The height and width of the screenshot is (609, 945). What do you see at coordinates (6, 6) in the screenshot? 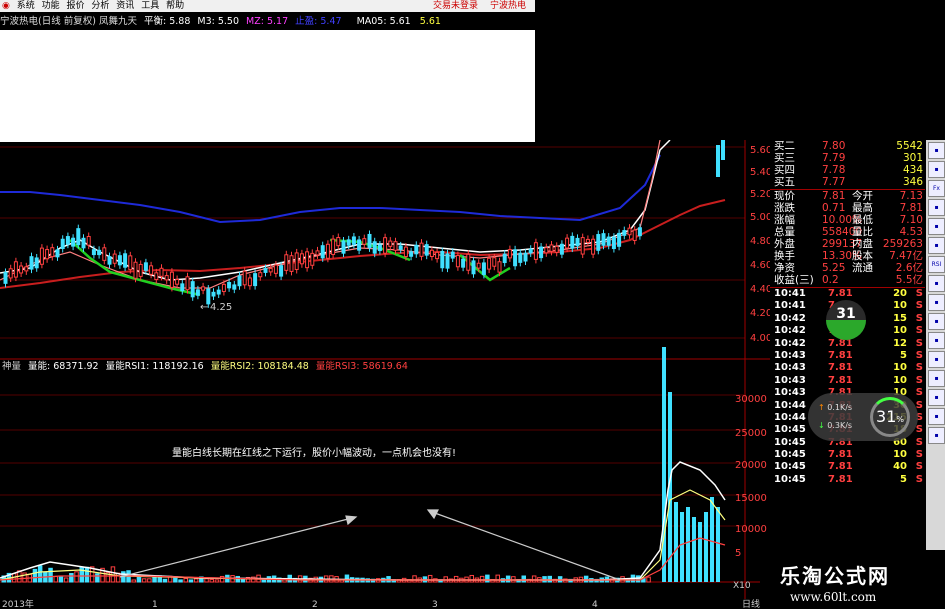
I see `app-logo-icon: ◉` at bounding box center [6, 6].